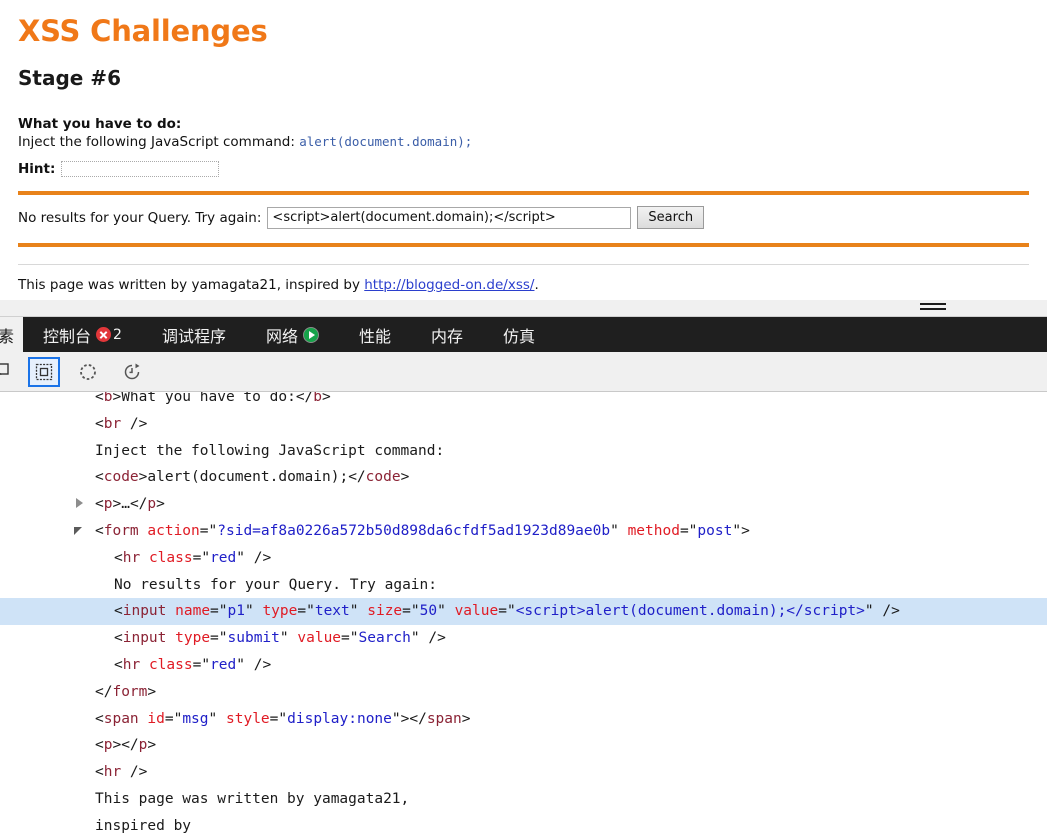  I want to click on devtools-tab-label: 性能, so click(374, 336).